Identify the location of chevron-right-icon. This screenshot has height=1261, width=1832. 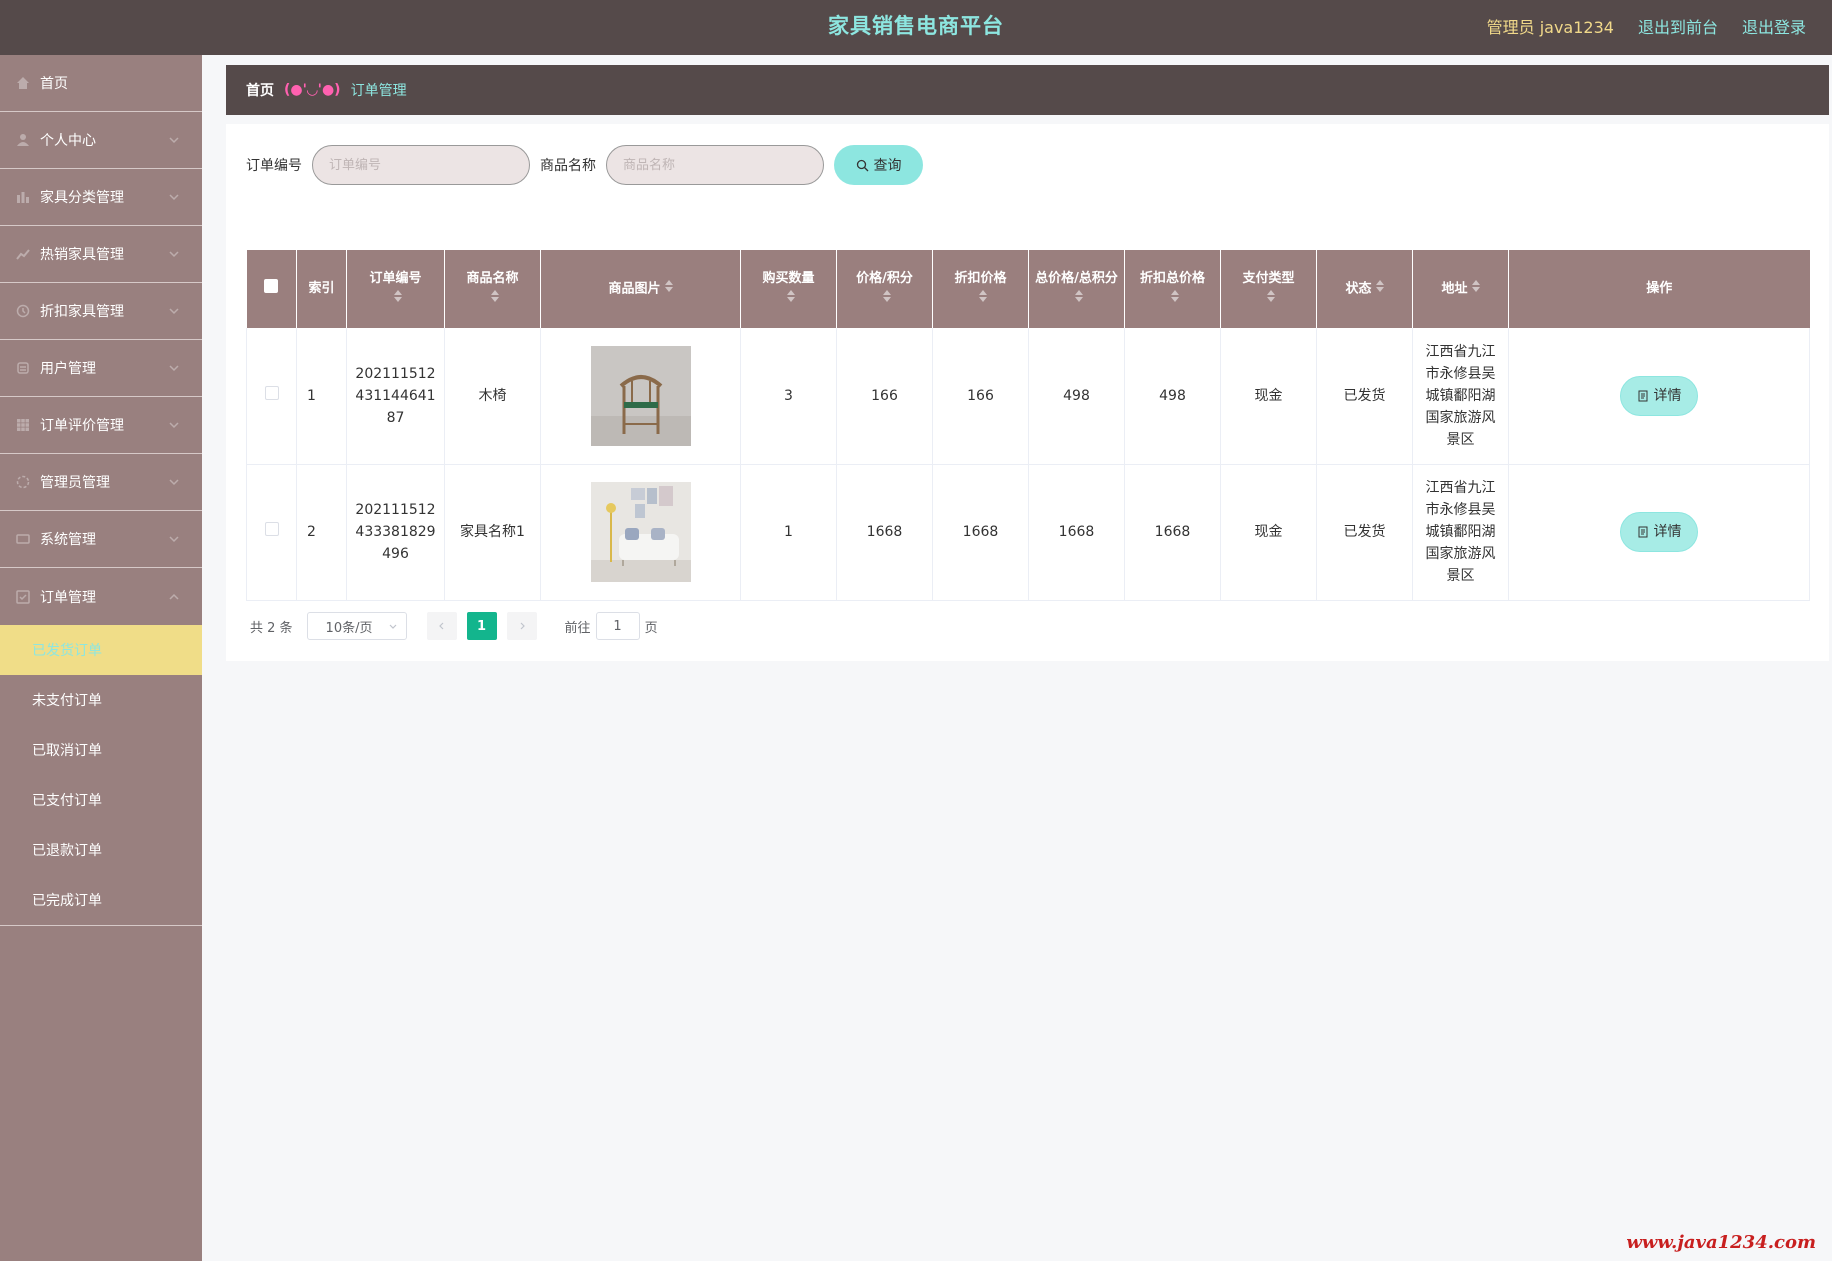
(522, 626).